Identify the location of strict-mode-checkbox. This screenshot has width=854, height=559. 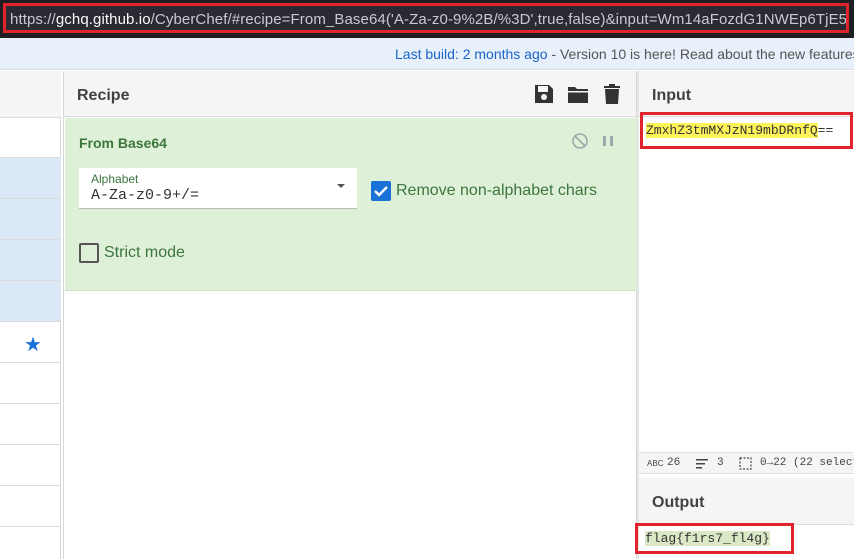
(89, 253).